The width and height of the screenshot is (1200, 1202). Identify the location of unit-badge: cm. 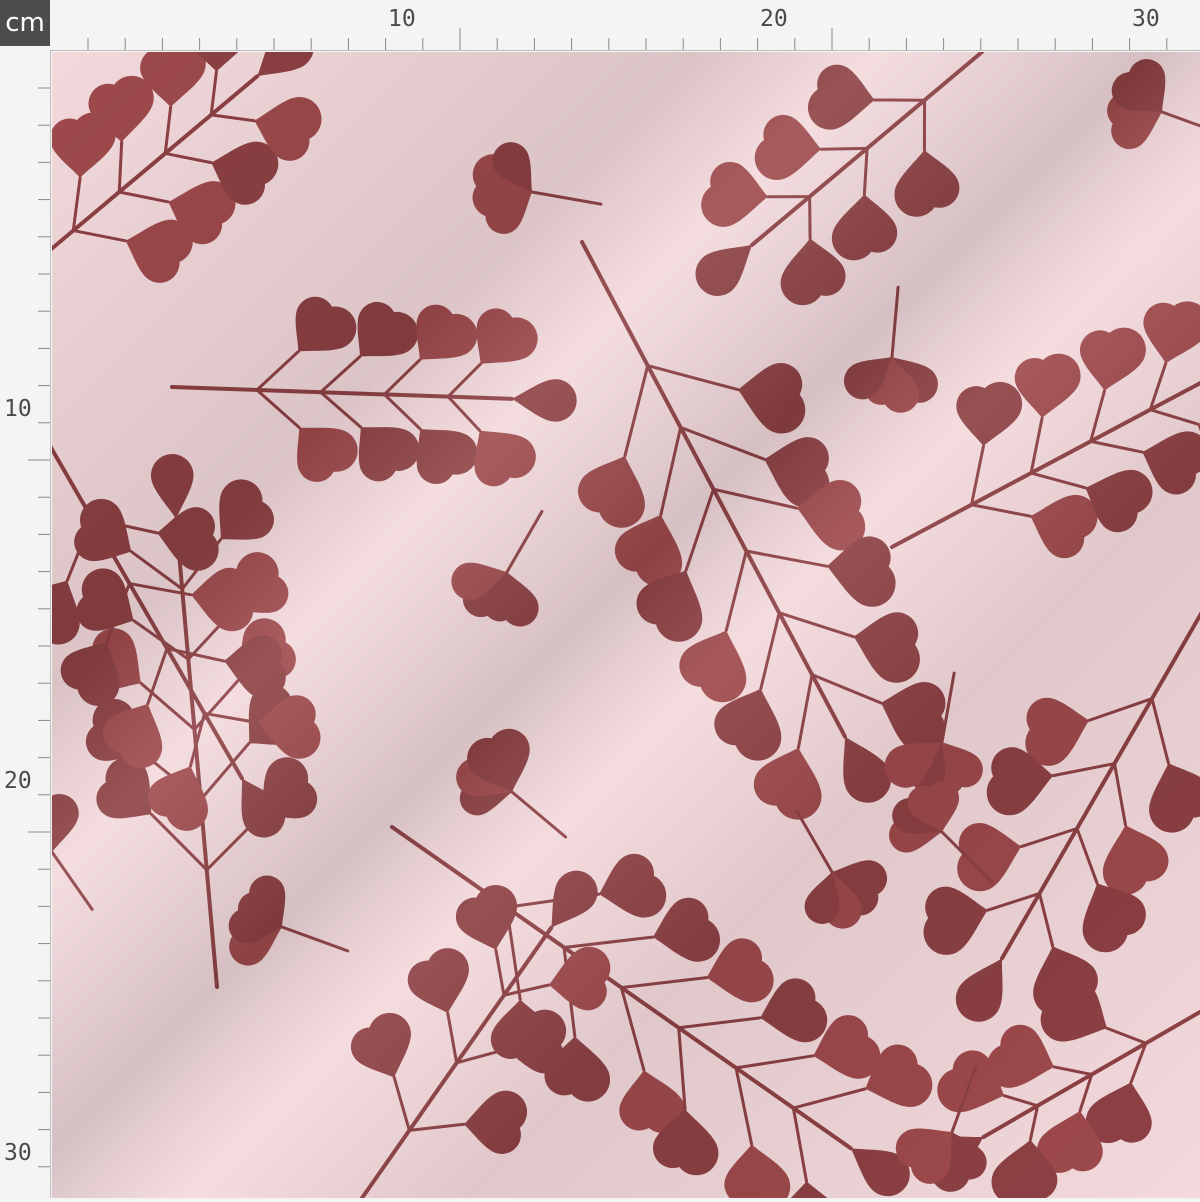
(25, 23).